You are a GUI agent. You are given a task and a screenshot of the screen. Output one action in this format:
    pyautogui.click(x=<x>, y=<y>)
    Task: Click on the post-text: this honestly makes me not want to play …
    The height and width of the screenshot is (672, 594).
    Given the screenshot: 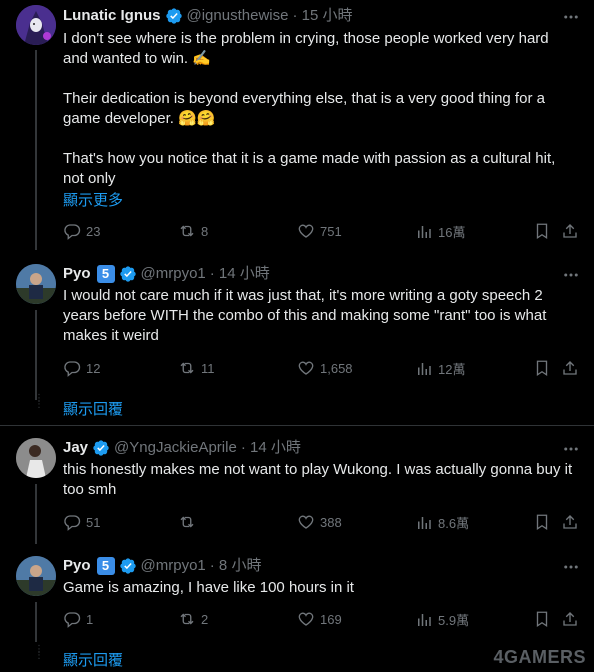 What is the action you would take?
    pyautogui.click(x=318, y=480)
    